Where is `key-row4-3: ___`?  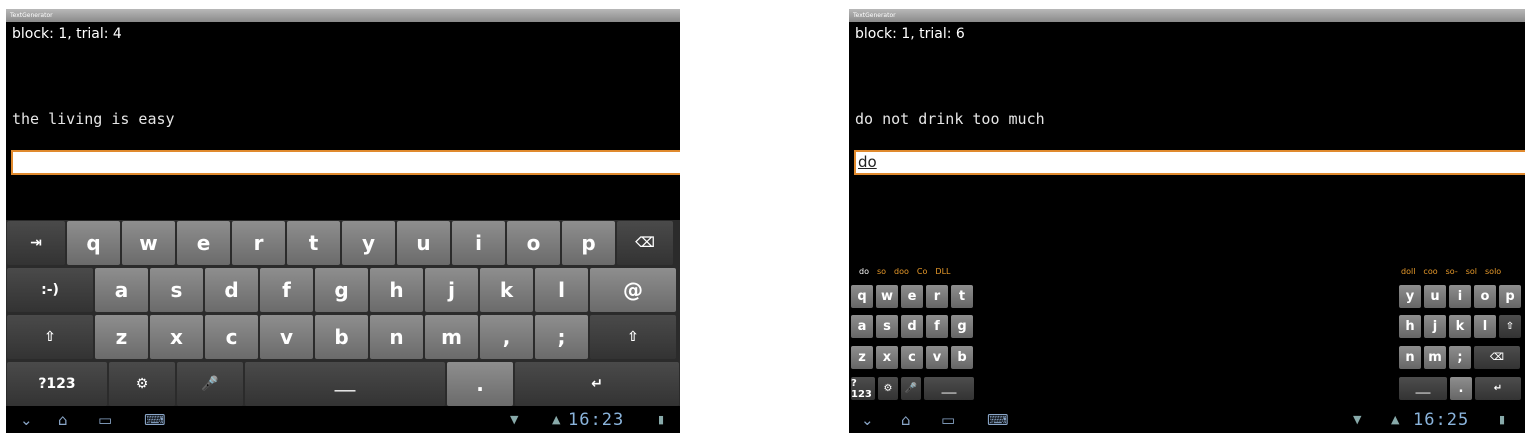
key-row4-3: ___ is located at coordinates (345, 384).